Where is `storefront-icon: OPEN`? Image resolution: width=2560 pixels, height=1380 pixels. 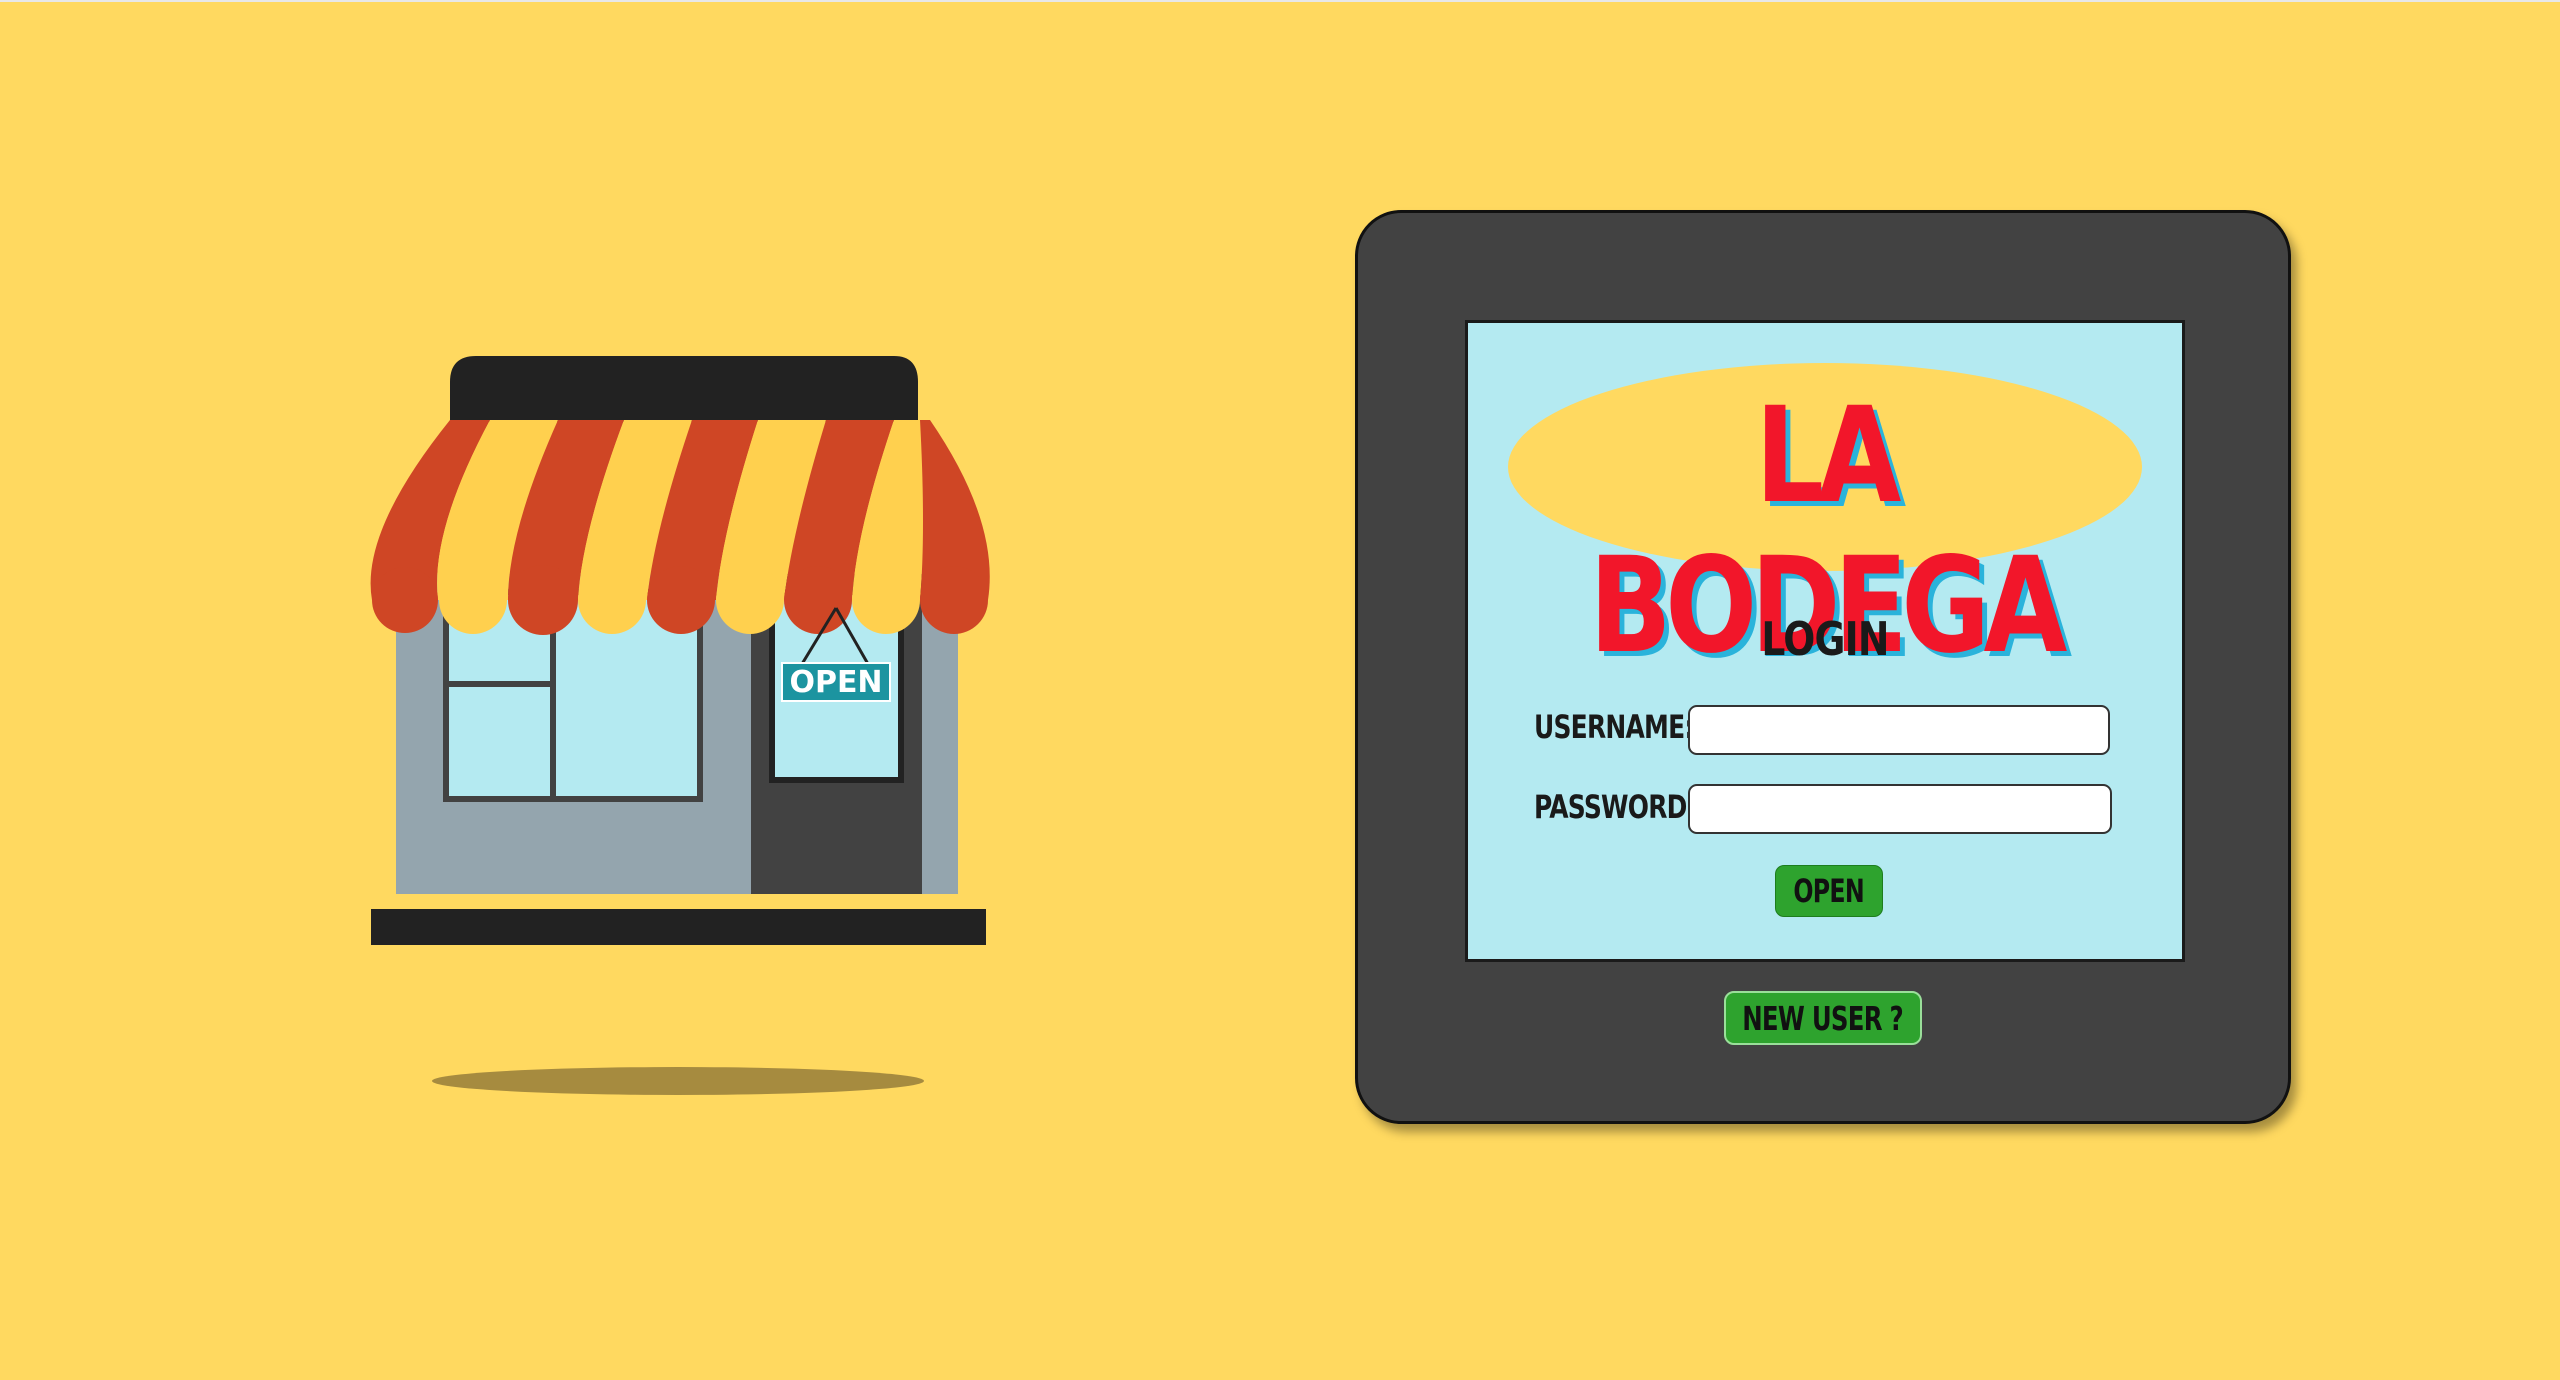 storefront-icon: OPEN is located at coordinates (680, 727).